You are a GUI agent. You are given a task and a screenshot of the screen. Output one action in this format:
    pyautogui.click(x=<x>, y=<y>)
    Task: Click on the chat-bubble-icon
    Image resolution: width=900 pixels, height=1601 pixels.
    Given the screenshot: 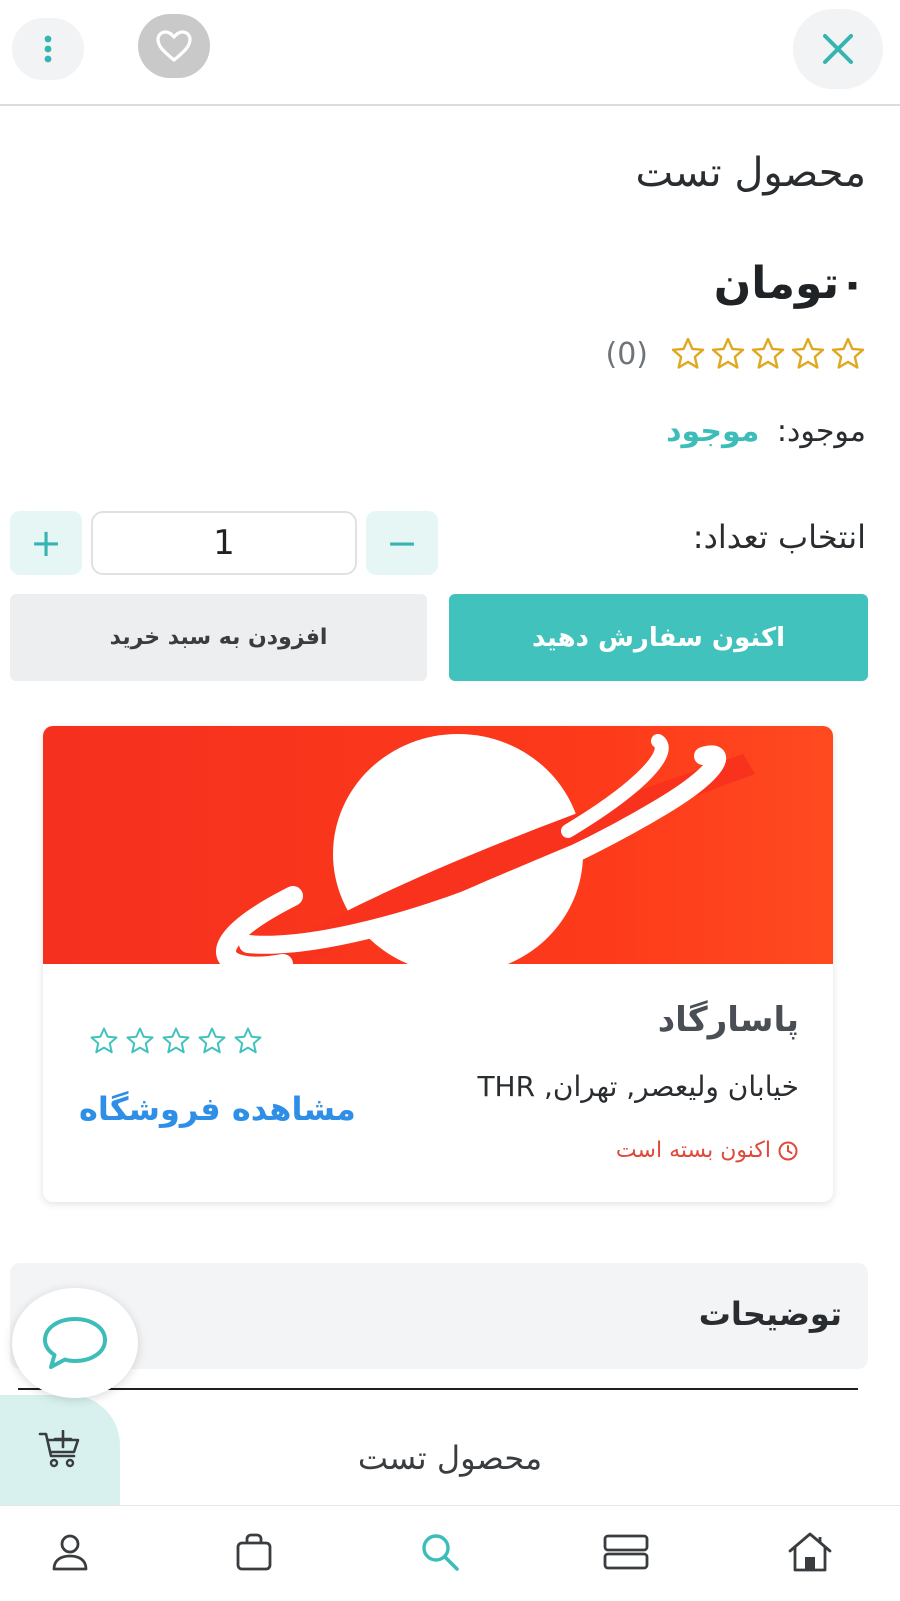 What is the action you would take?
    pyautogui.click(x=75, y=1343)
    